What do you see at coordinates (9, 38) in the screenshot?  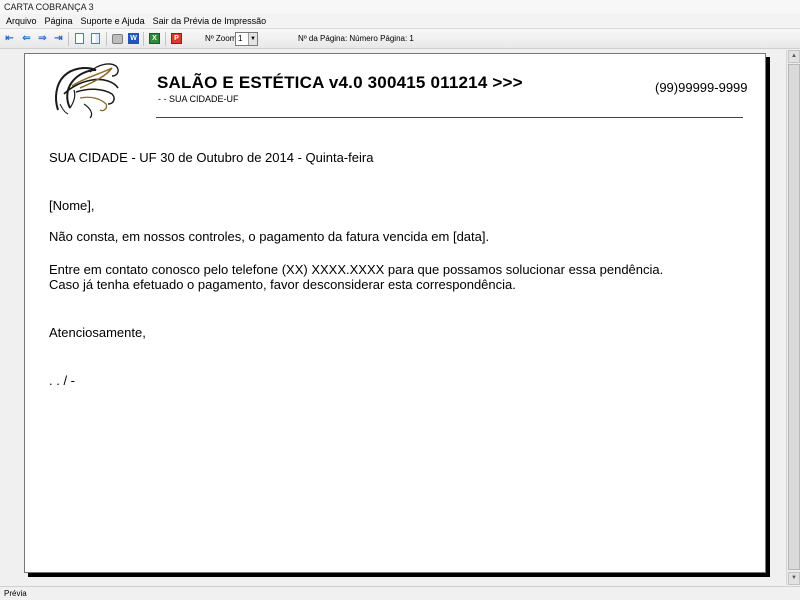 I see `first-page-icon: ⇤` at bounding box center [9, 38].